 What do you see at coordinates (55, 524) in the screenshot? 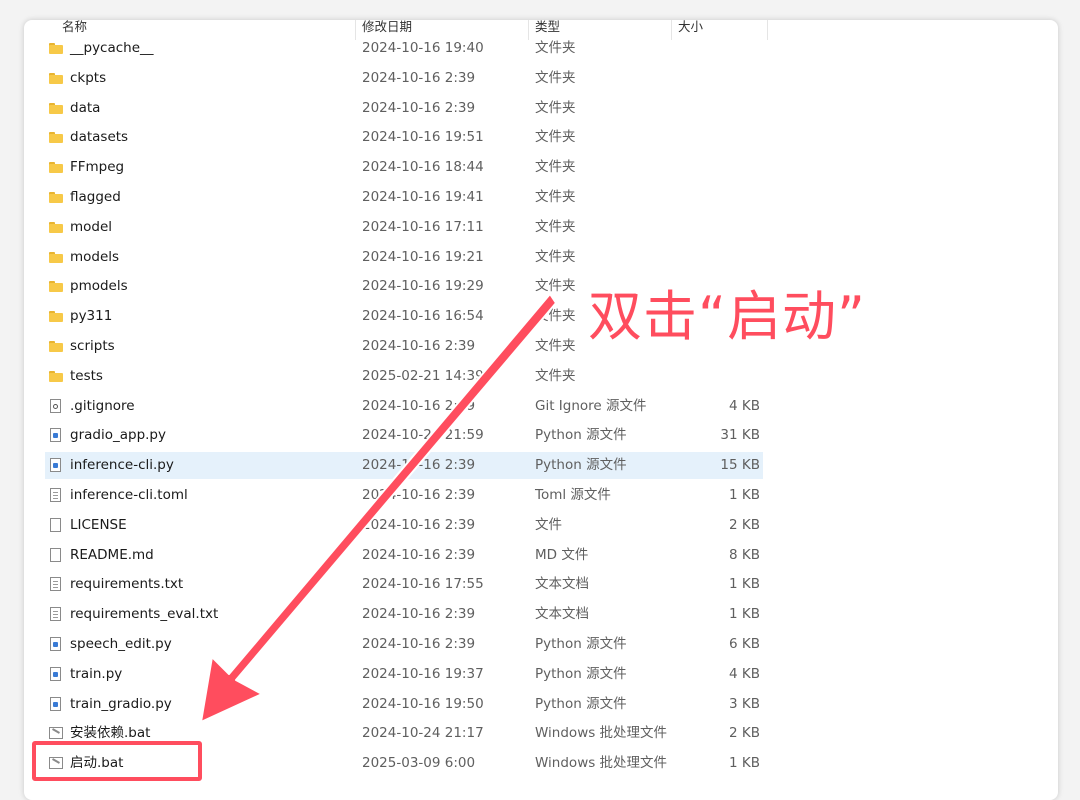
I see `blank-file-icon` at bounding box center [55, 524].